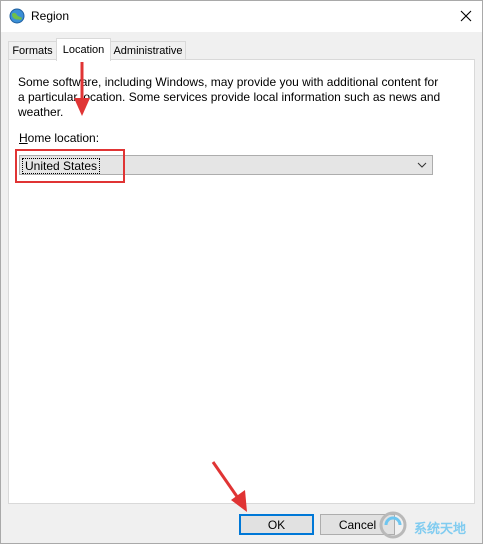 This screenshot has width=483, height=544. I want to click on tab-administrative-label: Administrative, so click(148, 51).